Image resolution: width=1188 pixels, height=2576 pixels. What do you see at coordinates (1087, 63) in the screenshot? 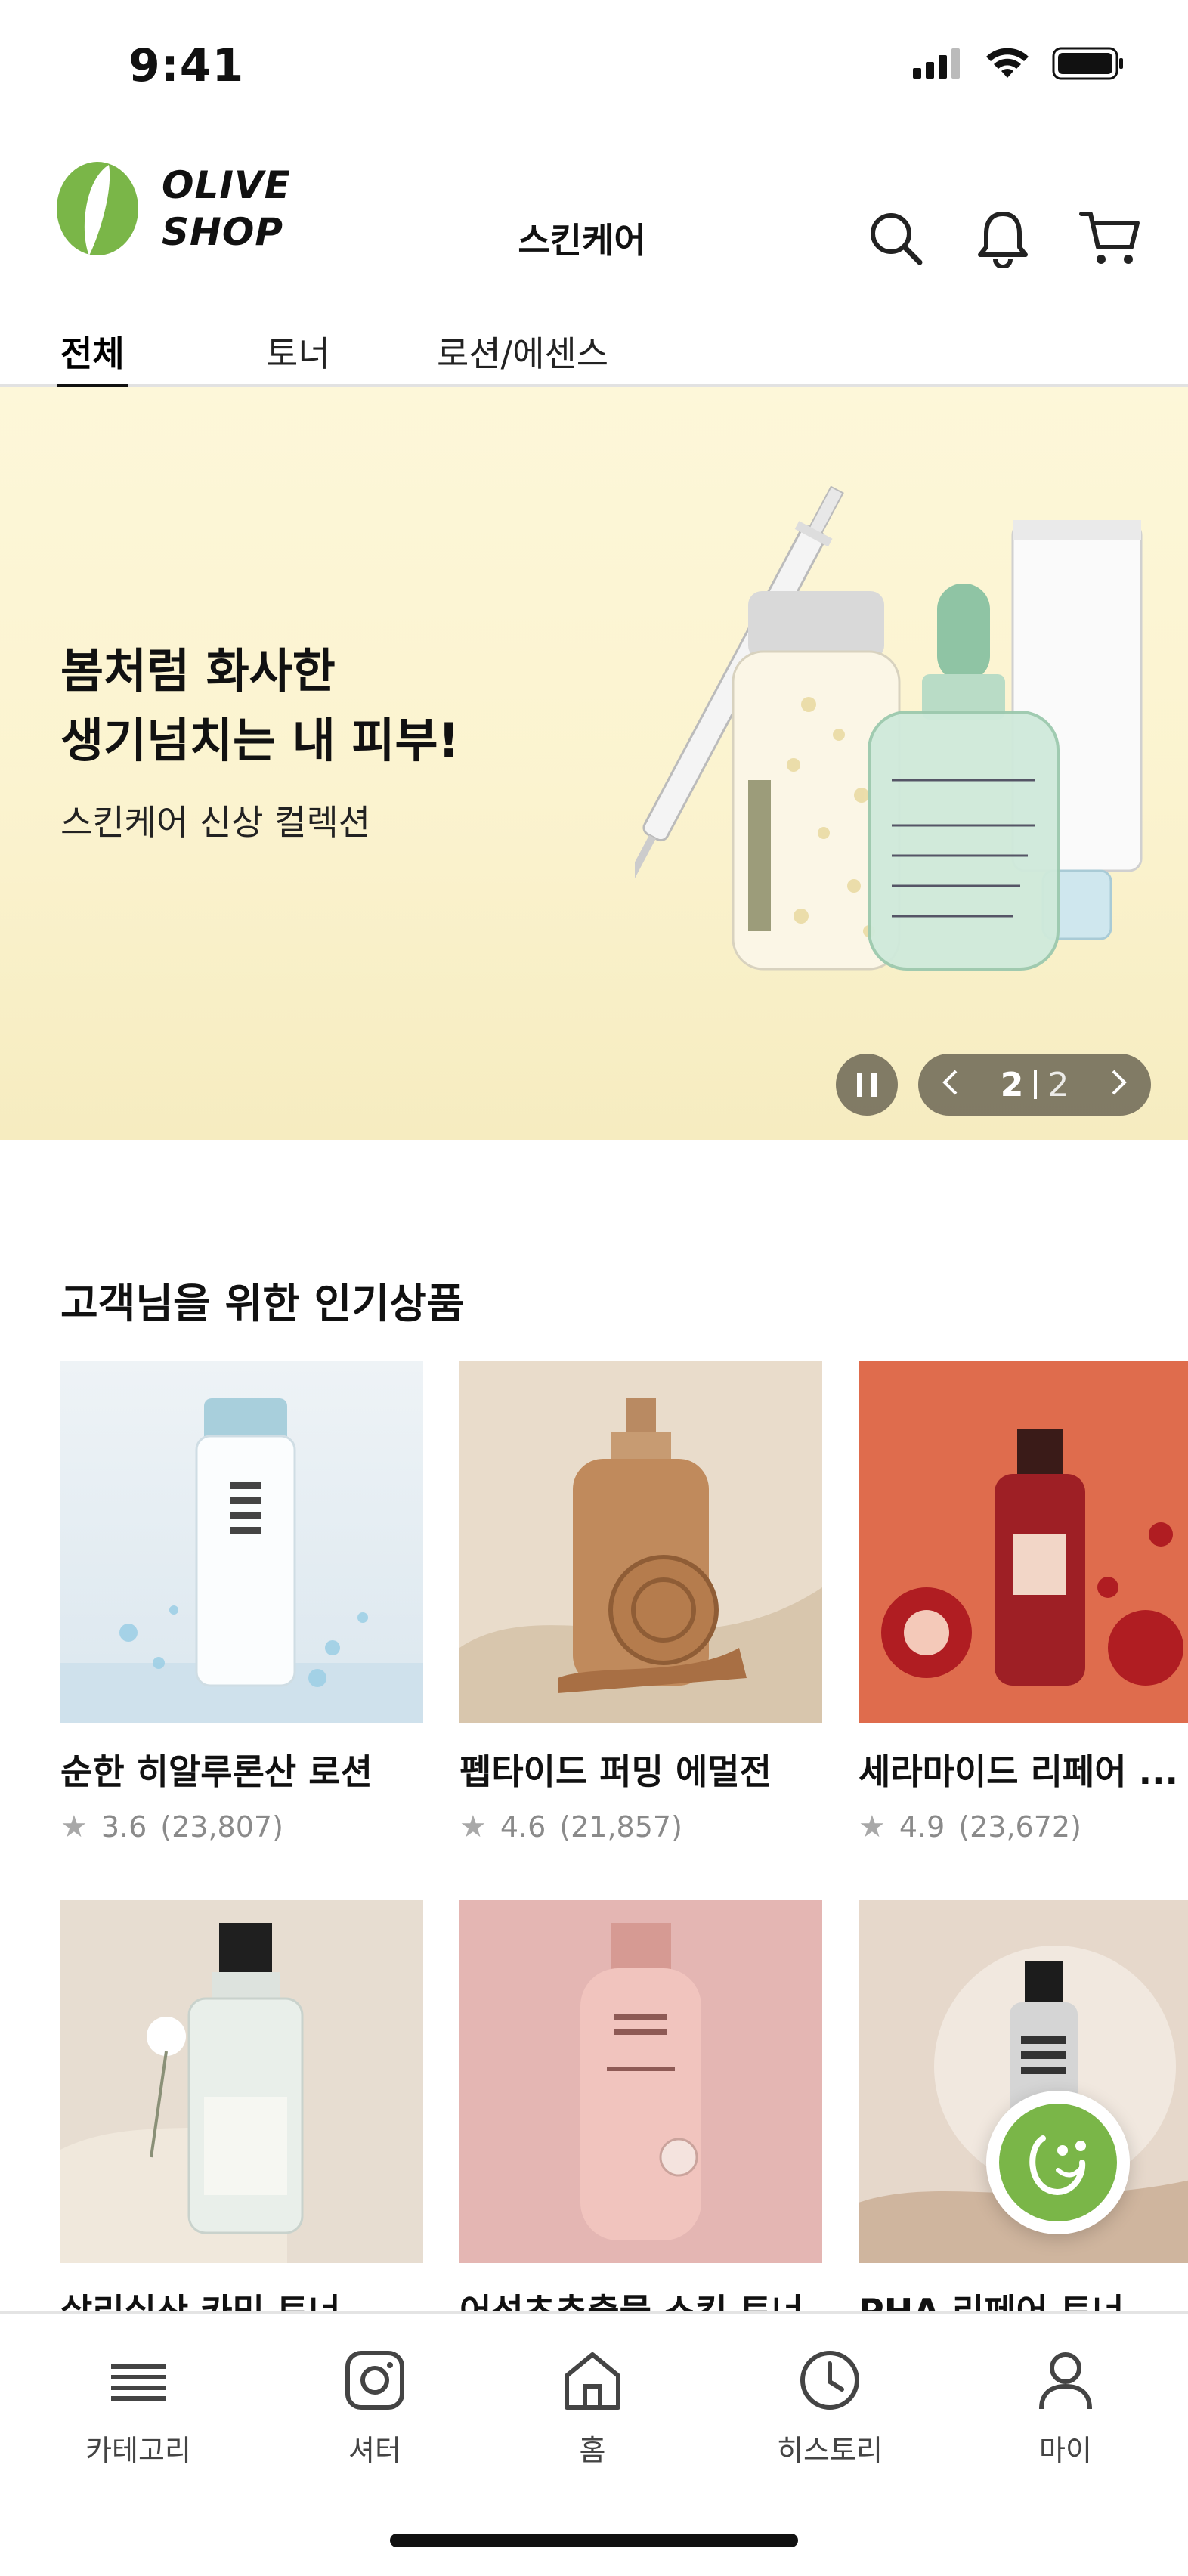
I see `battery-icon` at bounding box center [1087, 63].